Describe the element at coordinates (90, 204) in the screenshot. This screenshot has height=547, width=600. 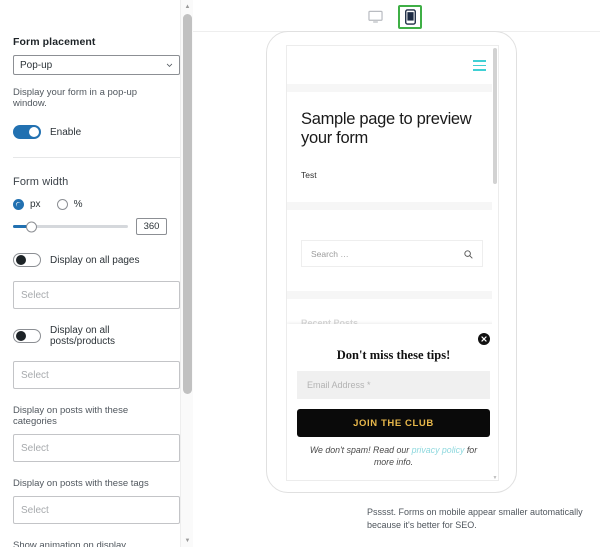
I see `form-width-unit-group: px %` at that location.